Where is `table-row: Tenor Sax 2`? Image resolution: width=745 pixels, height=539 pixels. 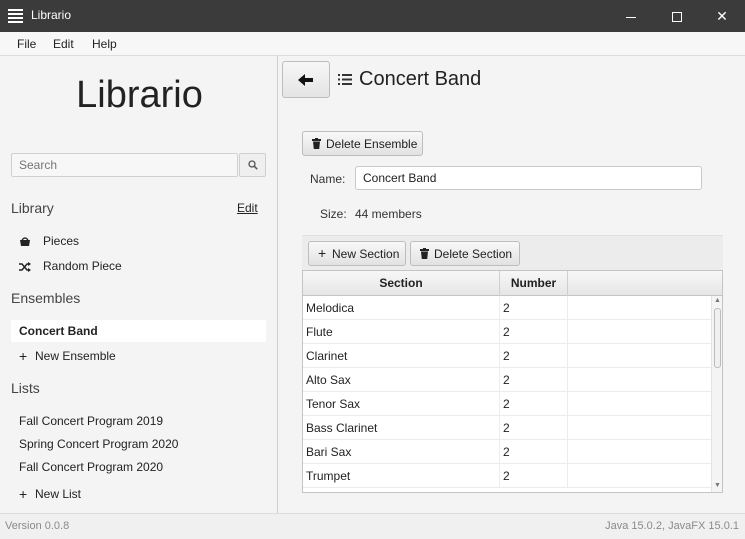 table-row: Tenor Sax 2 is located at coordinates (507, 404).